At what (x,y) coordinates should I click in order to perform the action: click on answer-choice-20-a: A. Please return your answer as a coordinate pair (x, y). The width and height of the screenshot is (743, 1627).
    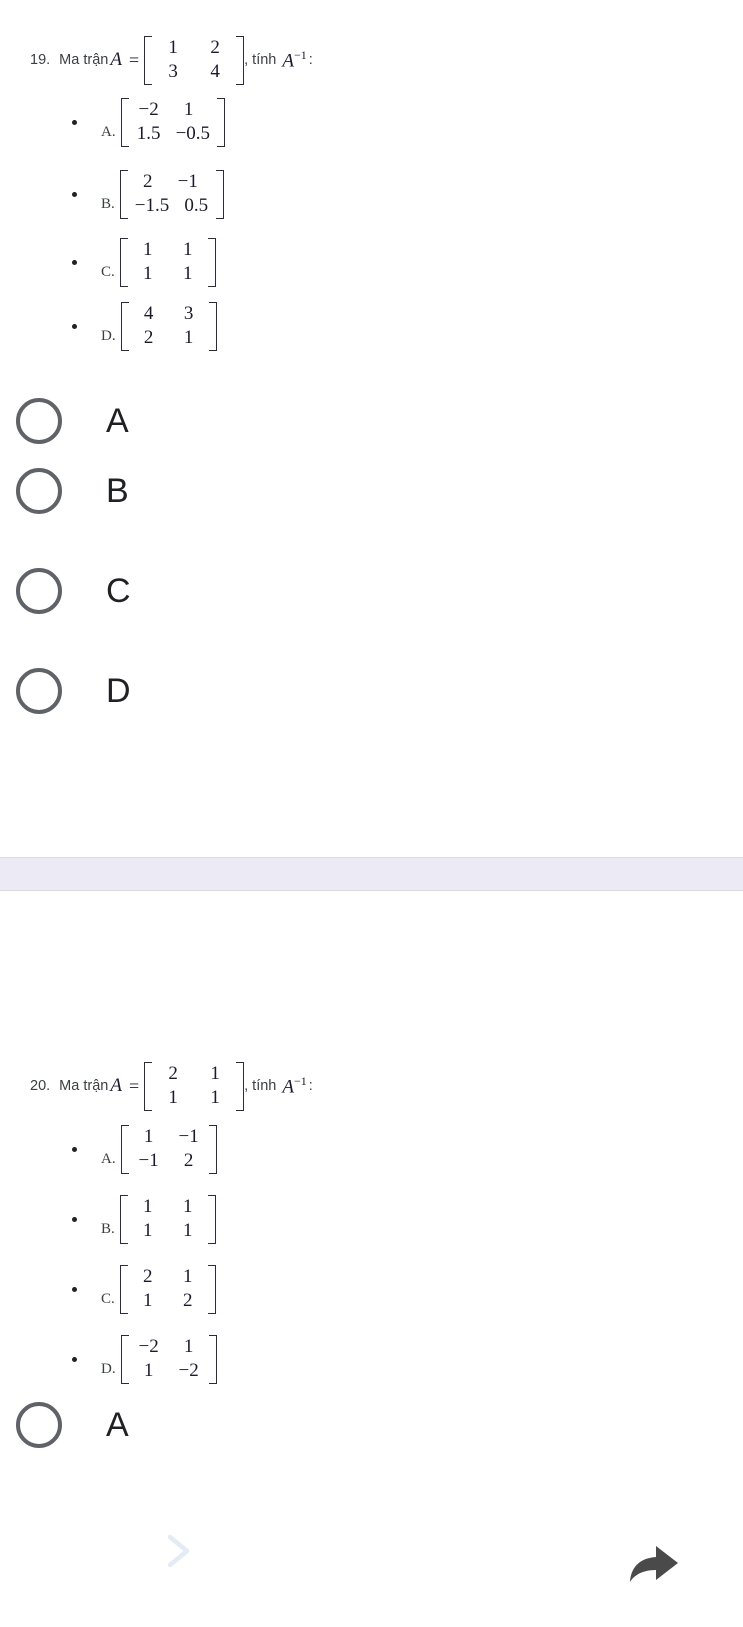
    Looking at the image, I should click on (64, 1425).